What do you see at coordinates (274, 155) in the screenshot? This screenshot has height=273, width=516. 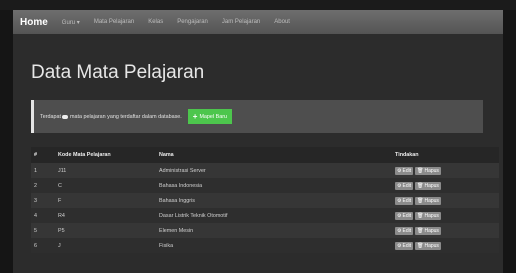 I see `header-nama: Nama` at bounding box center [274, 155].